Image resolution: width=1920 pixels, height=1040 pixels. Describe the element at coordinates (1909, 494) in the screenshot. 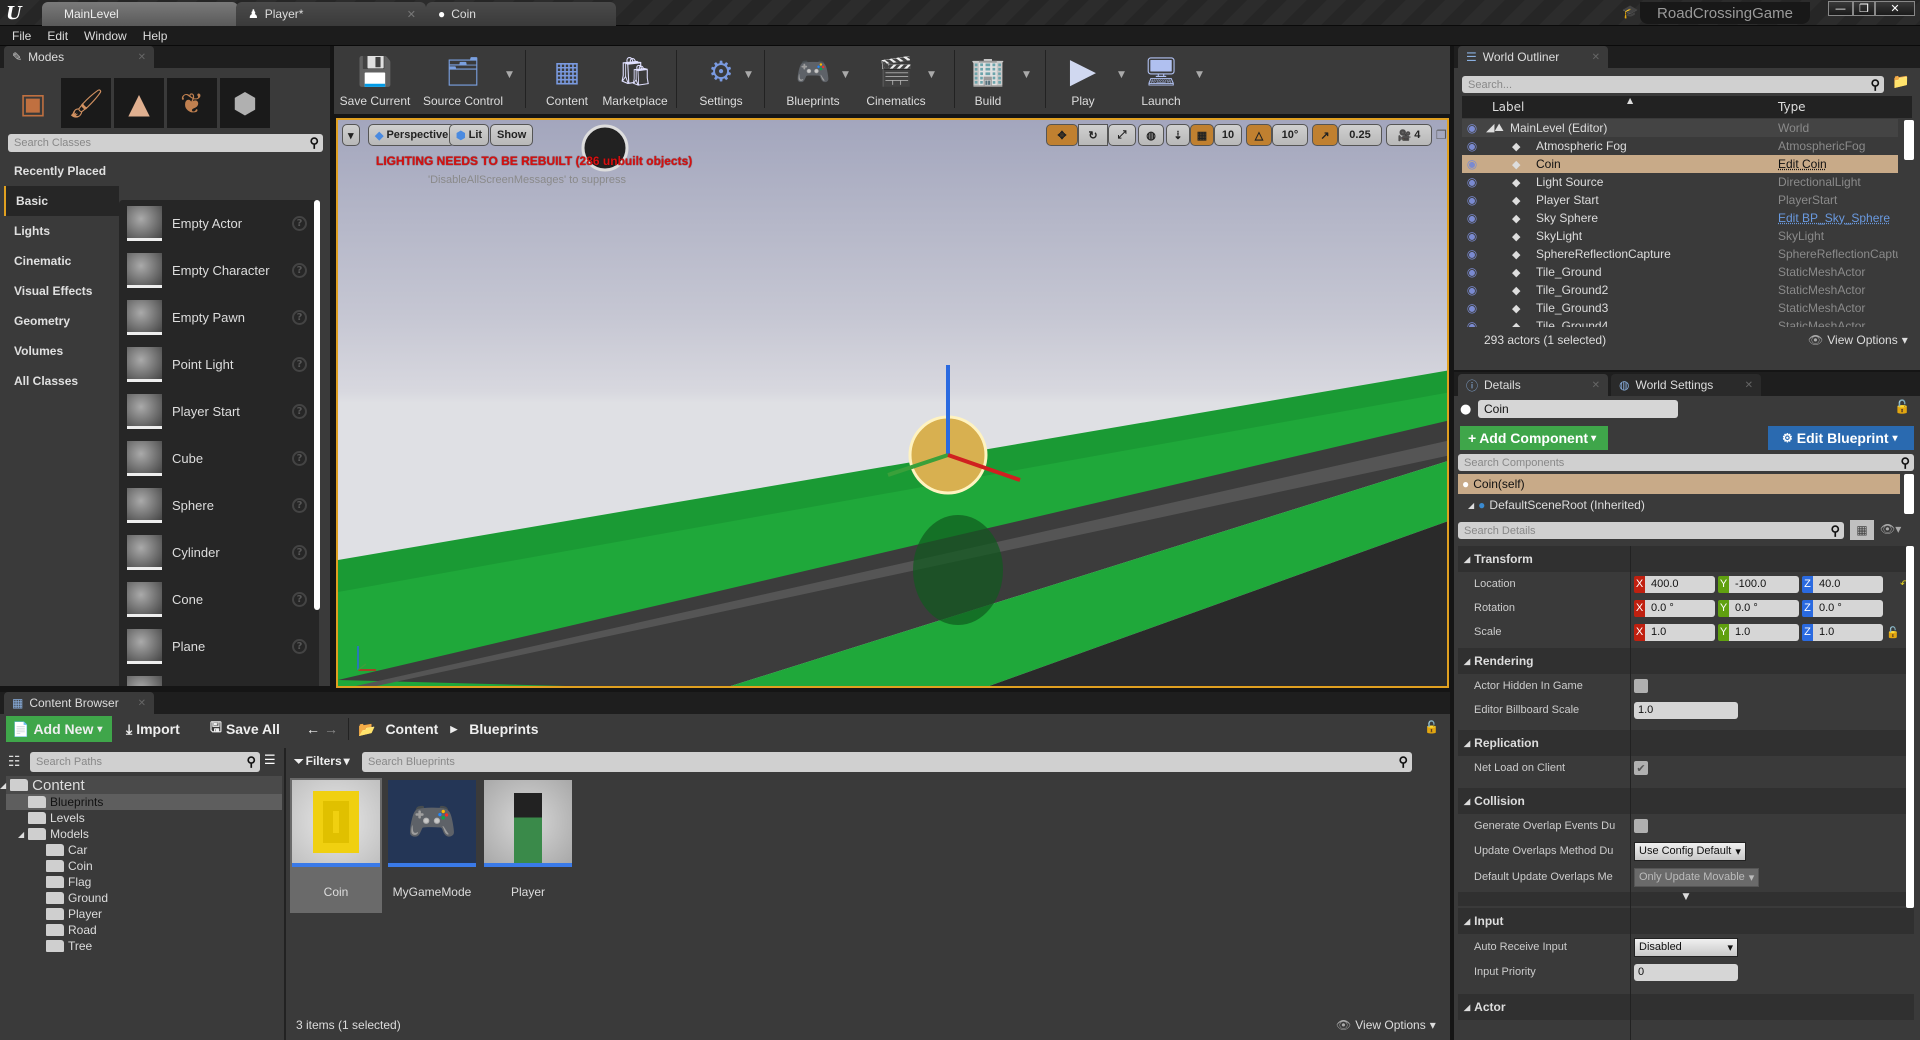

I see `components-scrollbar` at that location.